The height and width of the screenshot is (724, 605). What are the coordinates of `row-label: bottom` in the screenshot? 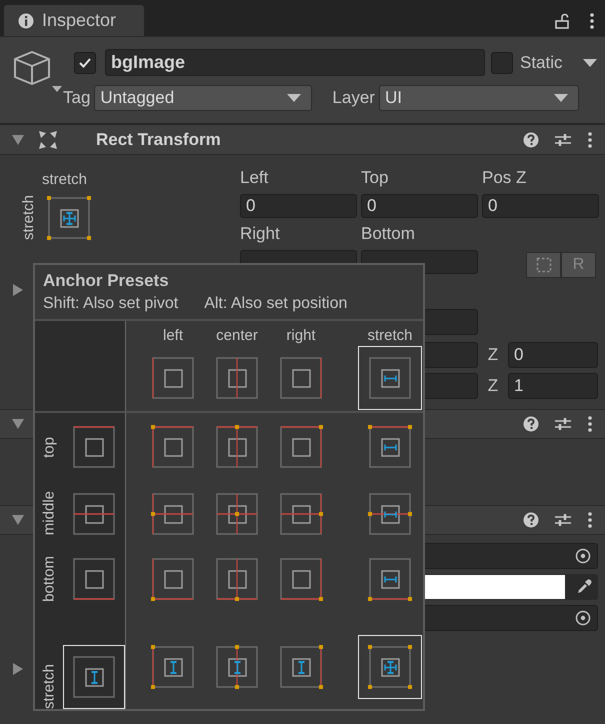 It's located at (49, 579).